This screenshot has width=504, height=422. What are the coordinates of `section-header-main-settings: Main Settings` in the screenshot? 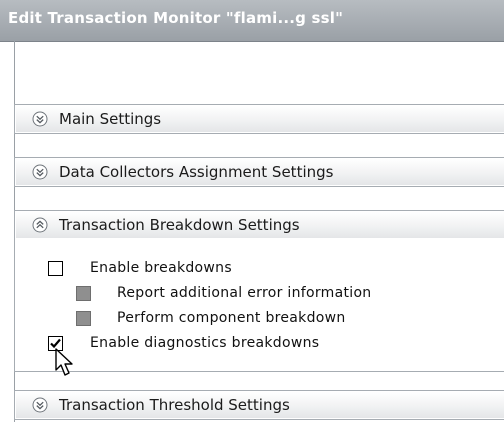 It's located at (259, 119).